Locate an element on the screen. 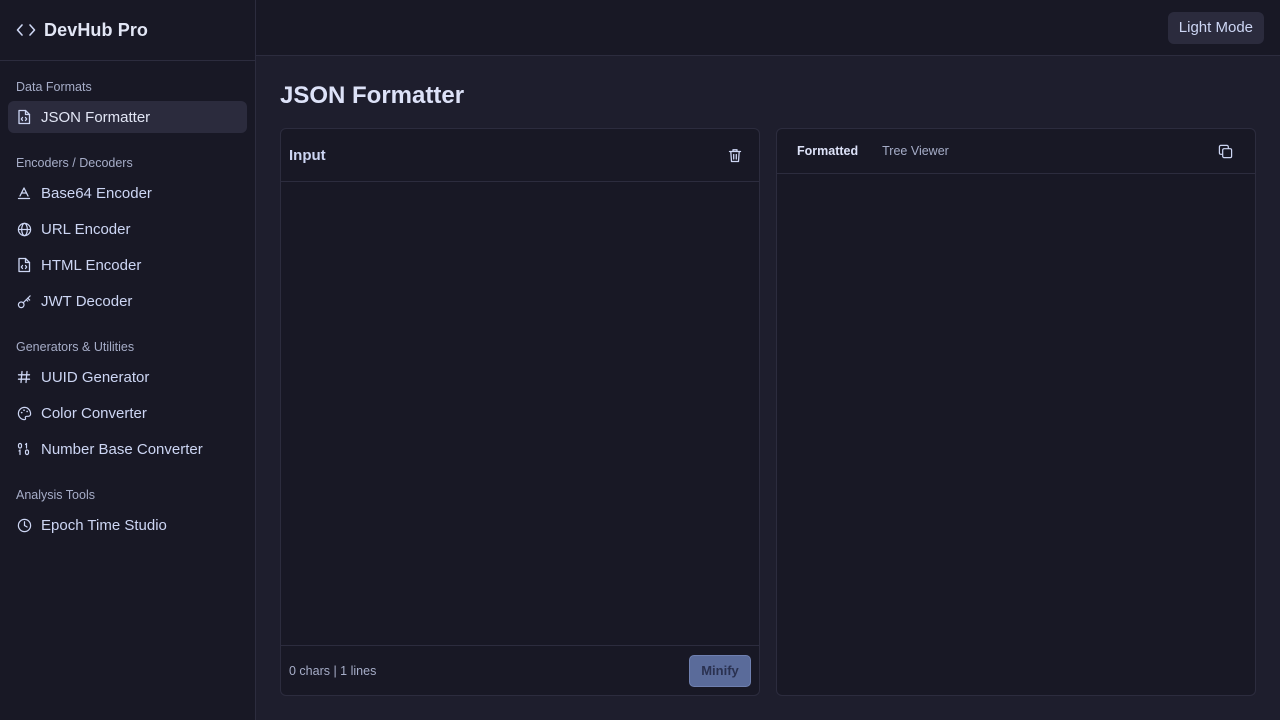 The width and height of the screenshot is (1280, 720). sidebar-item-url-encoder: URL Encoder is located at coordinates (127, 229).